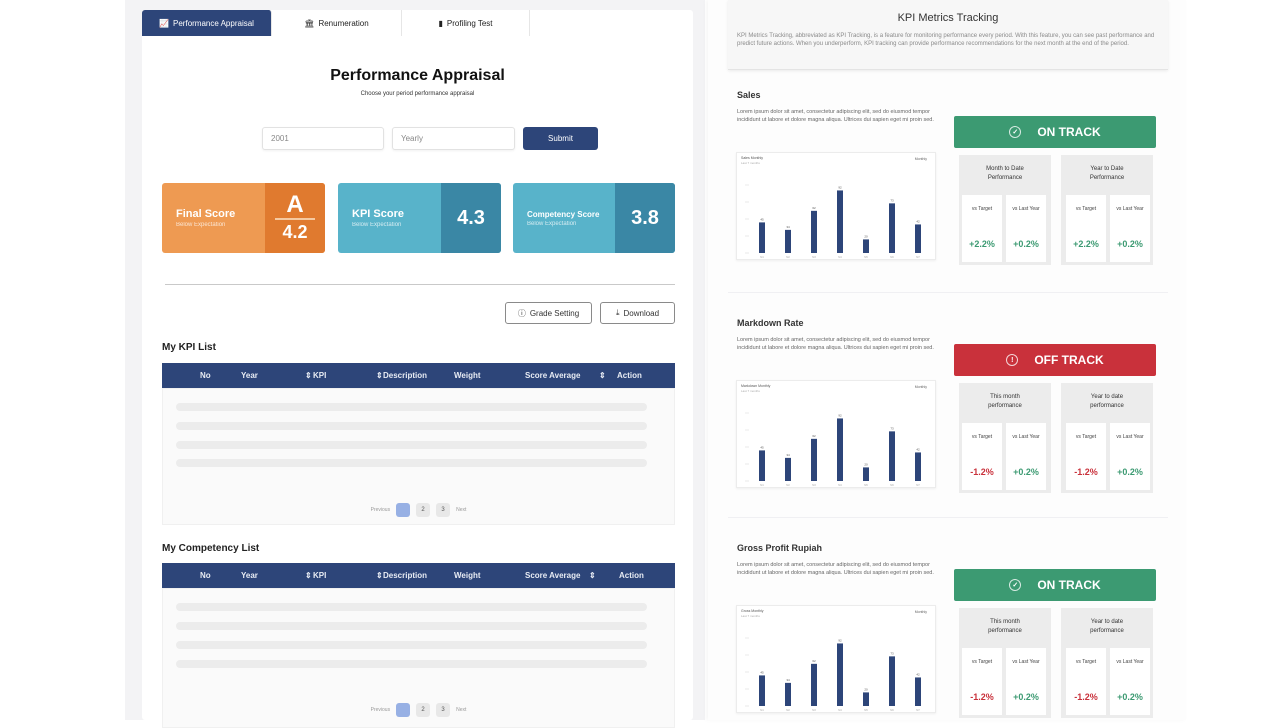 The image size is (1280, 728). What do you see at coordinates (207, 23) in the screenshot?
I see `tab-performance-appraisal: 📈 Performance Appraisal` at bounding box center [207, 23].